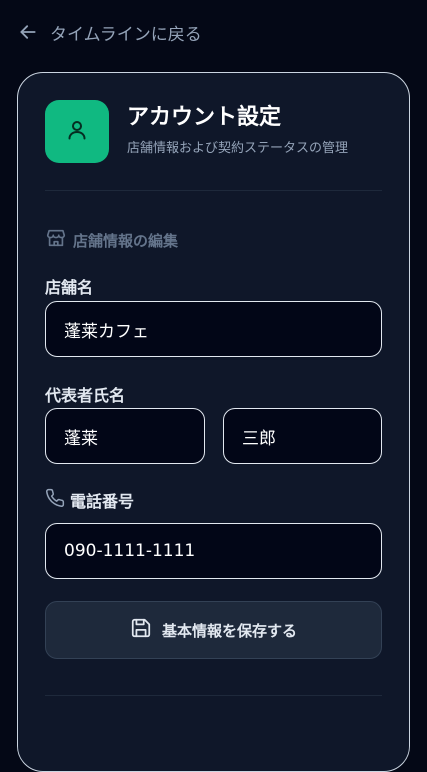  I want to click on page-title: アカウント設定, so click(204, 117).